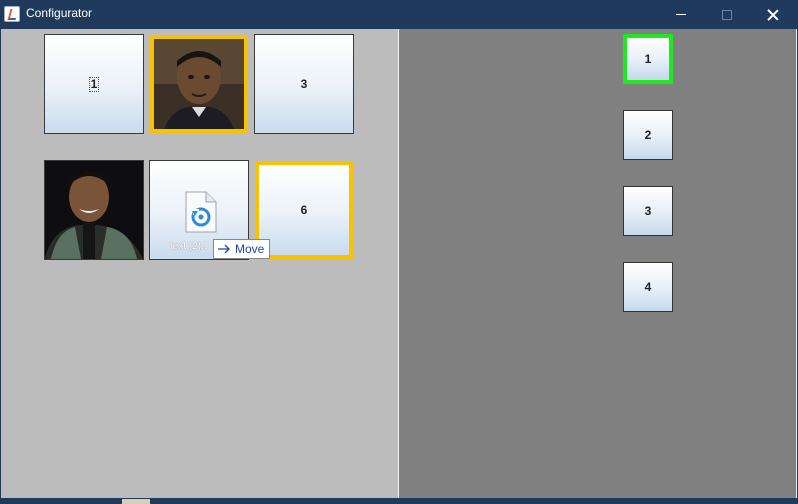 This screenshot has height=504, width=798. What do you see at coordinates (304, 210) in the screenshot?
I see `tile-label: 6` at bounding box center [304, 210].